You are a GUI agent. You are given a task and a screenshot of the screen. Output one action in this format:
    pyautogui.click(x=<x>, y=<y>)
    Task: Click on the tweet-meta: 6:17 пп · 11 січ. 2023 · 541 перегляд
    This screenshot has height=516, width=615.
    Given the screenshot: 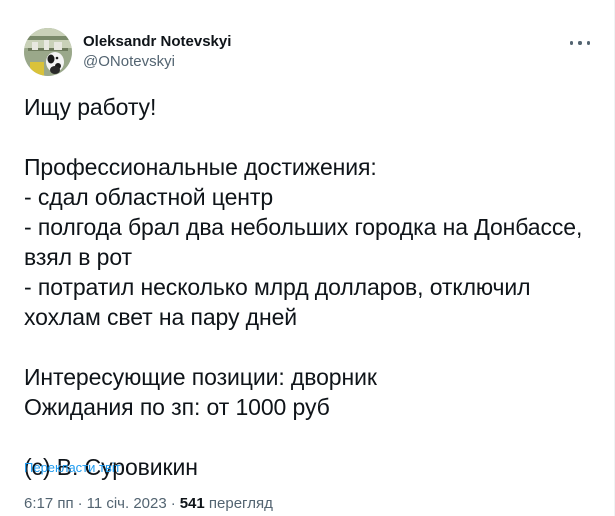 What is the action you would take?
    pyautogui.click(x=148, y=504)
    